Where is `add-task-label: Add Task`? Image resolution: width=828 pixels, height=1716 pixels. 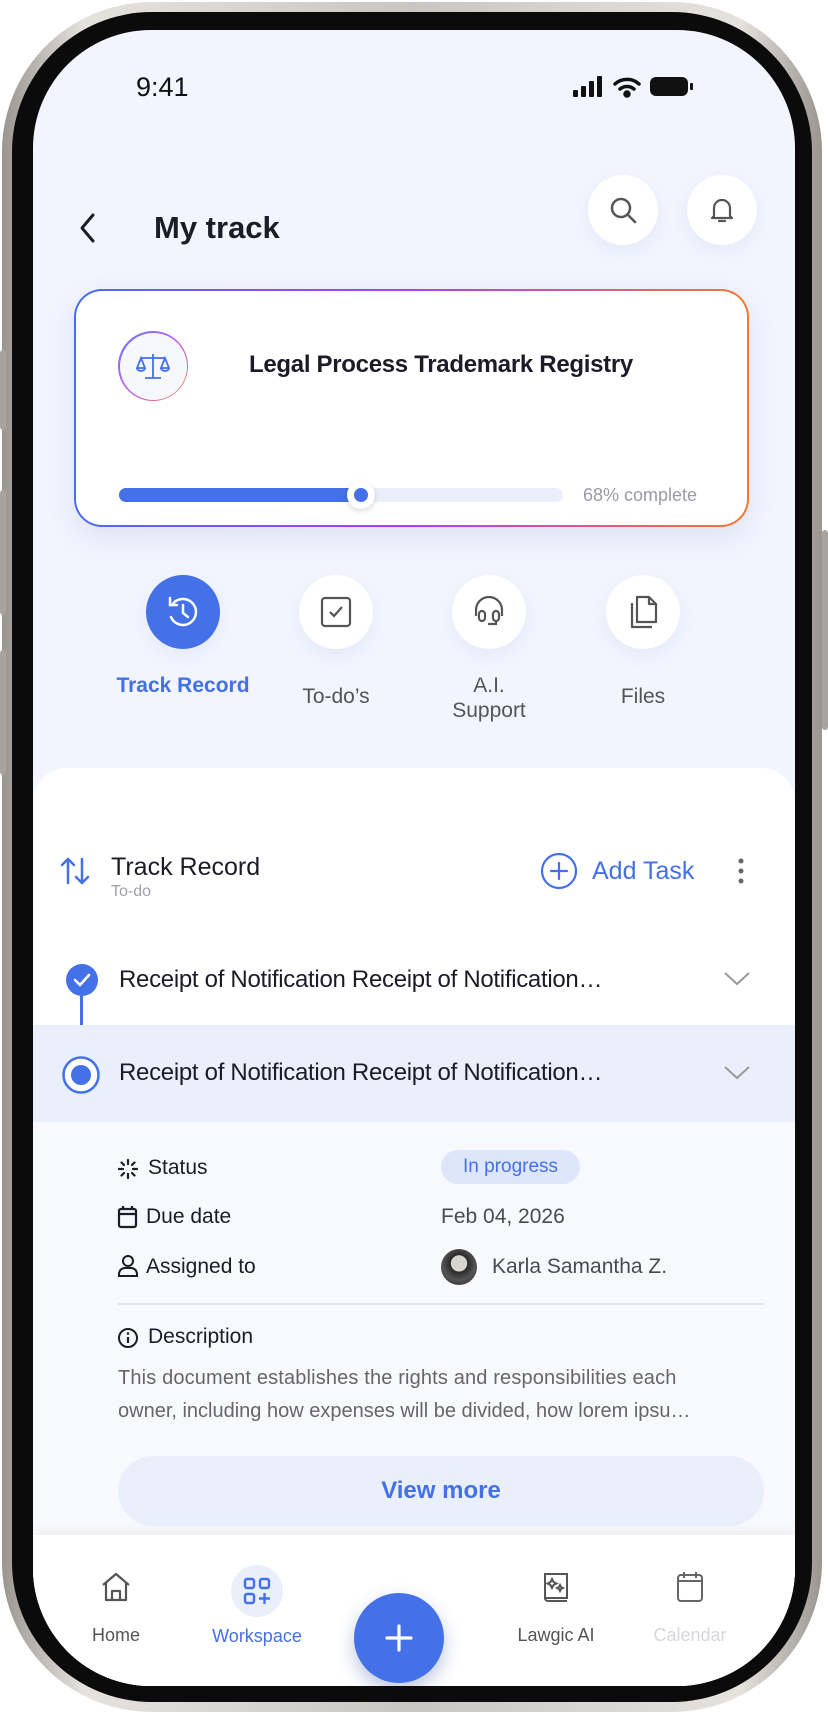
add-task-label: Add Task is located at coordinates (643, 870).